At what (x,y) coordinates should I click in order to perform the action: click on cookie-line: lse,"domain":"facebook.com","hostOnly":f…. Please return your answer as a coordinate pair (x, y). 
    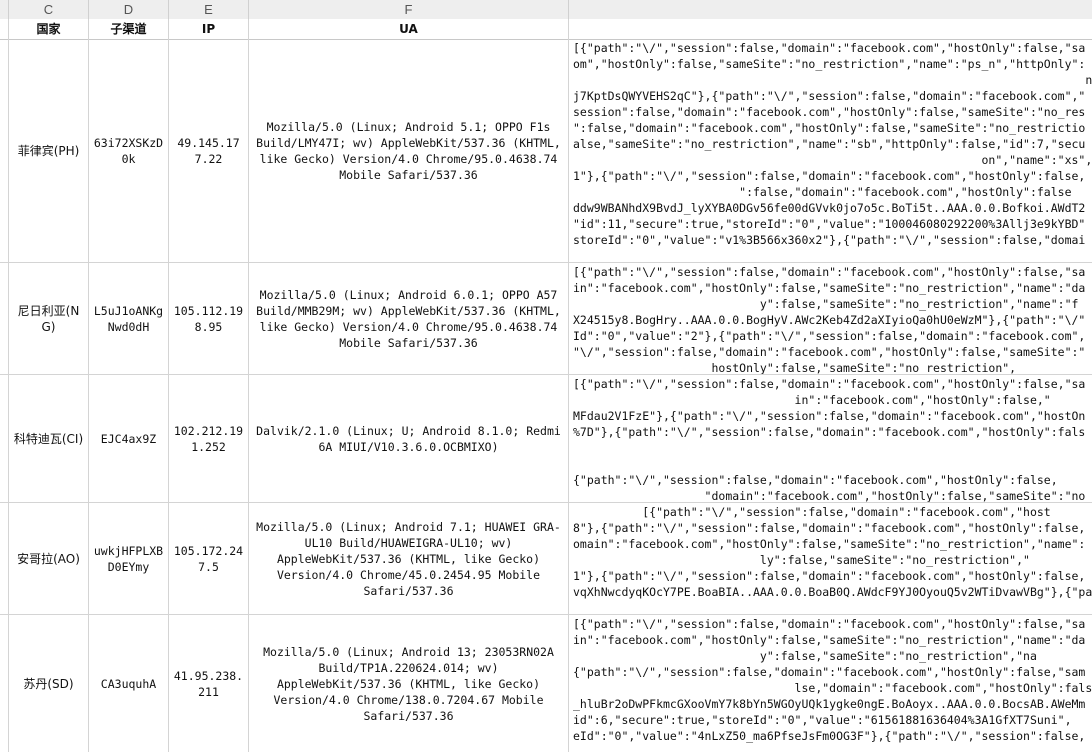
    Looking at the image, I should click on (832, 688).